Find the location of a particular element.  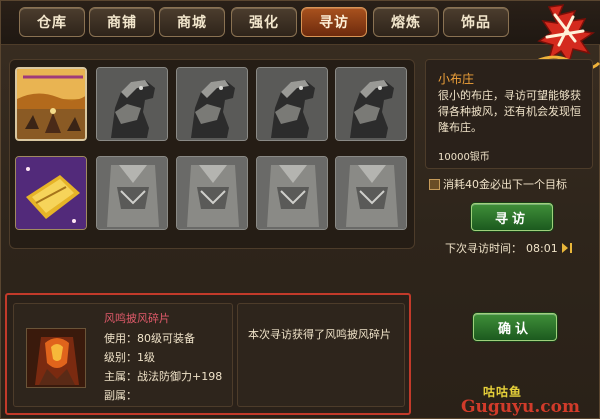

guarantee-label: 消耗40金必出下一个目标 is located at coordinates (505, 184).